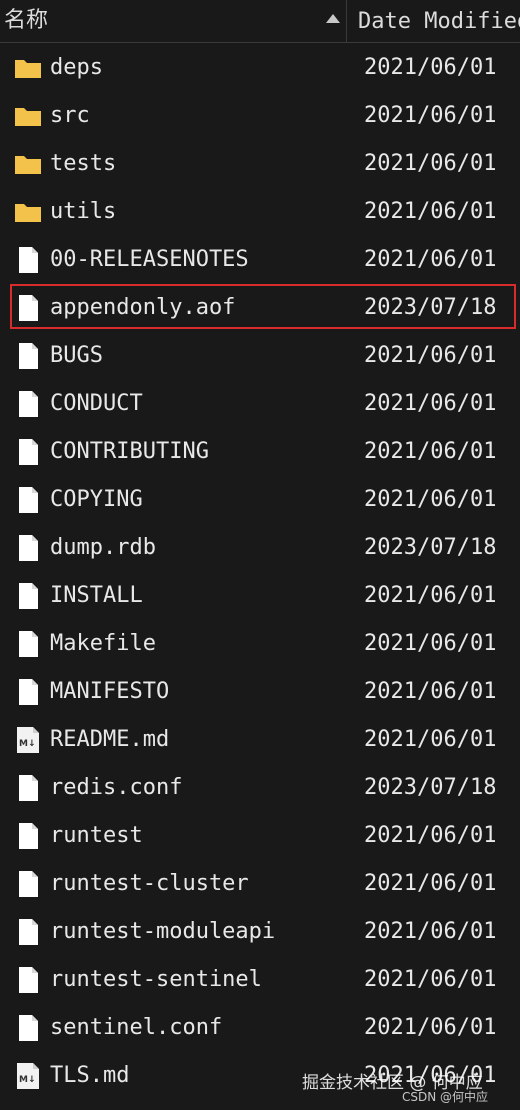 The image size is (520, 1110). Describe the element at coordinates (260, 692) in the screenshot. I see `file-row: MANIFESTO 2021/06/01` at that location.